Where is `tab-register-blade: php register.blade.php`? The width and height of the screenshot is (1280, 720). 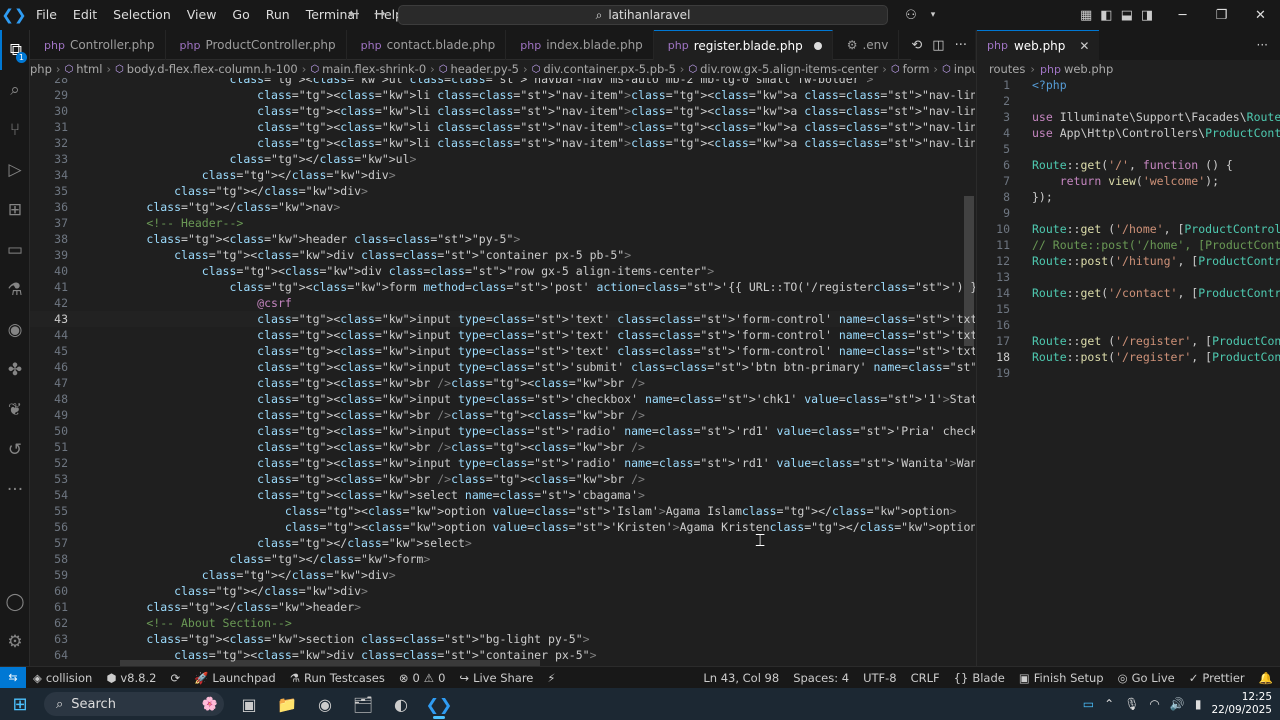
tab-register-blade: php register.blade.php is located at coordinates (743, 45).